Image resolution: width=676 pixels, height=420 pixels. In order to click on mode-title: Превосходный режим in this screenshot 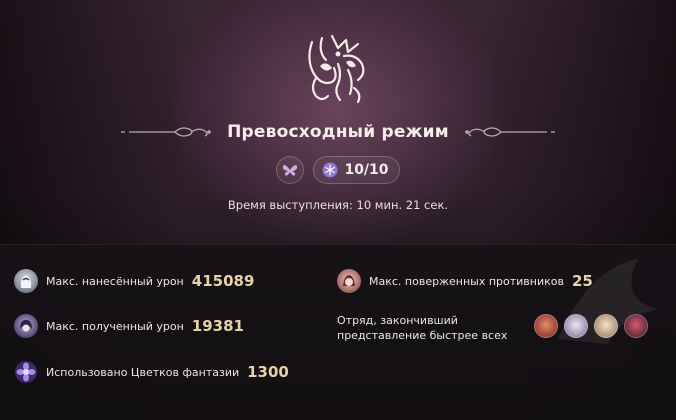, I will do `click(338, 132)`.